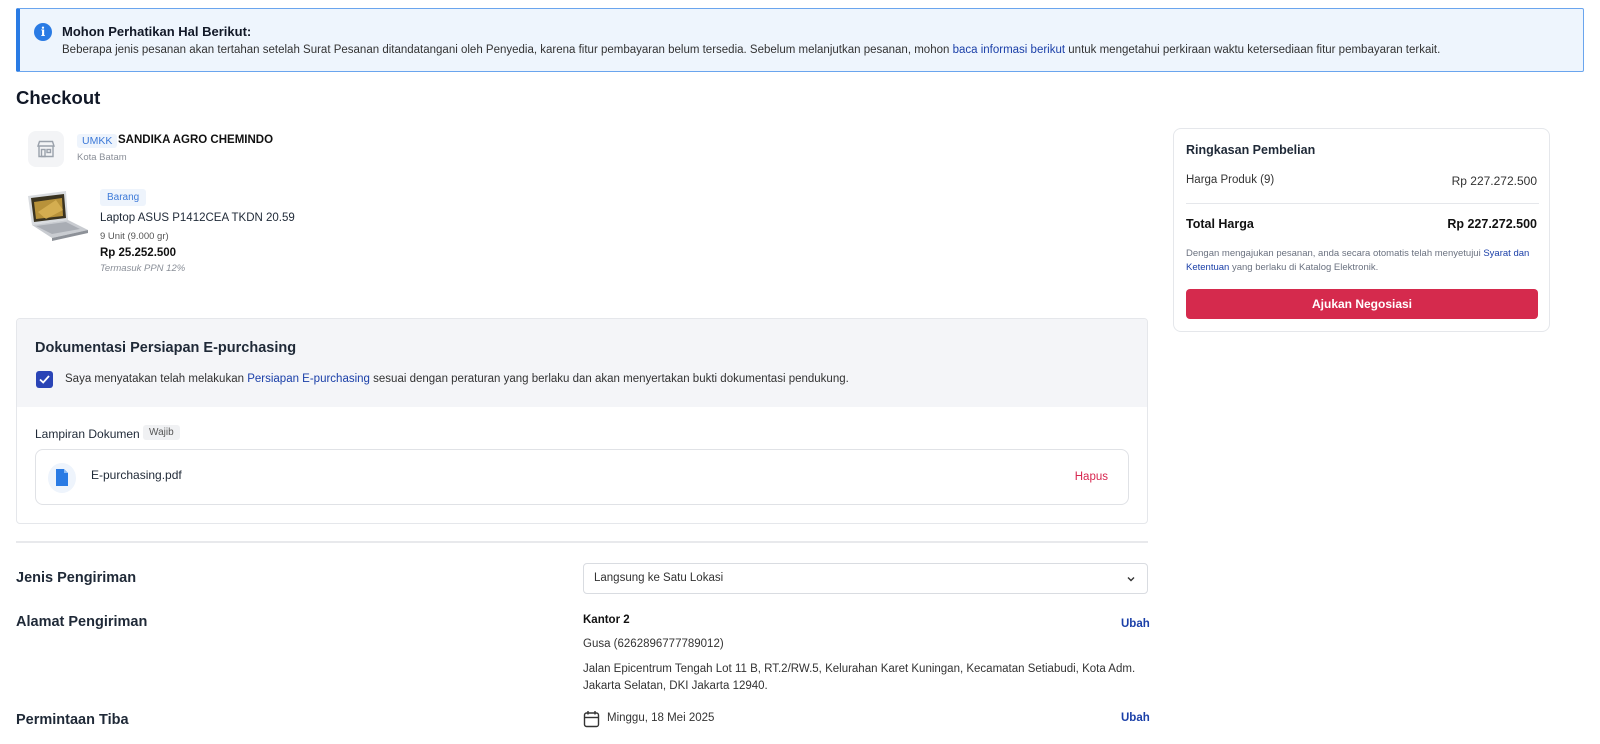 The image size is (1600, 744). I want to click on product-price: Rp 25.252.500, so click(138, 253).